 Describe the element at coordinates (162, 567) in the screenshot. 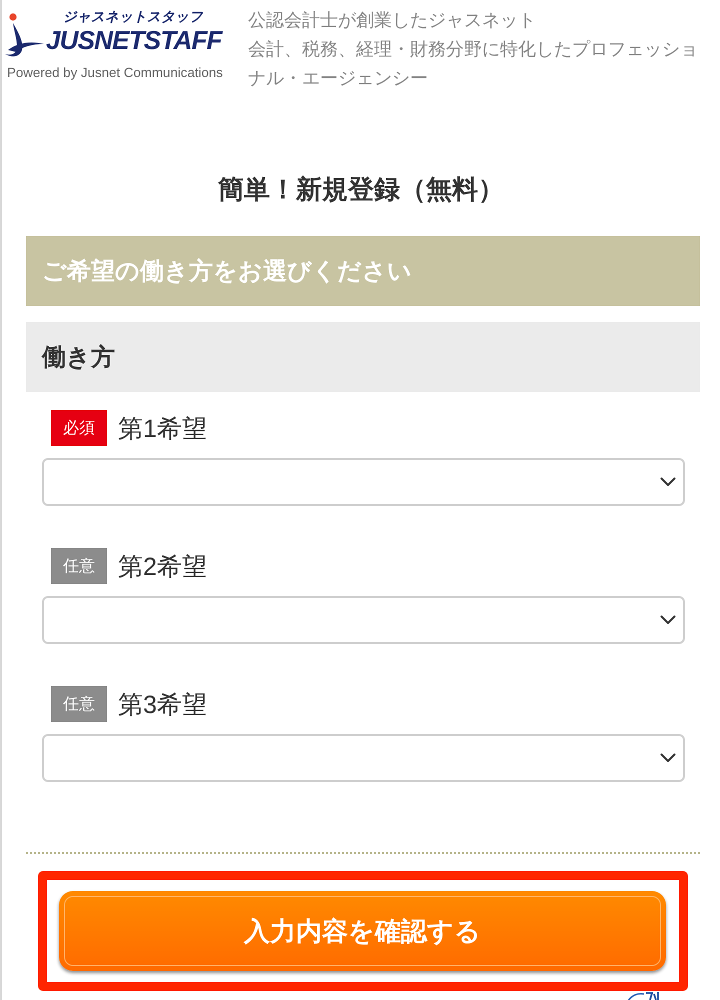

I see `field-label: 第2希望` at that location.